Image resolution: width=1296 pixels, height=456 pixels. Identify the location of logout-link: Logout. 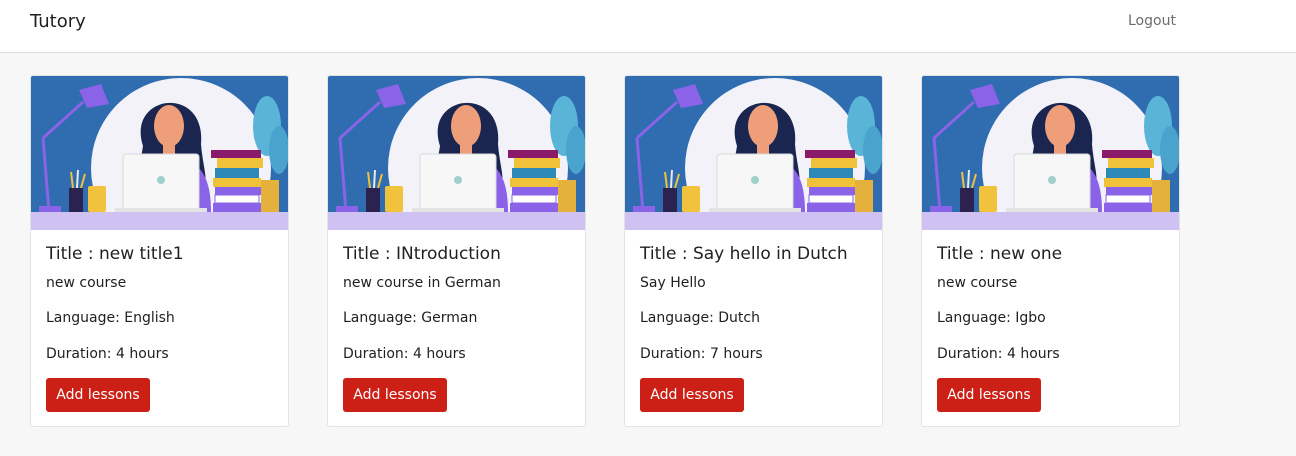
(1152, 21).